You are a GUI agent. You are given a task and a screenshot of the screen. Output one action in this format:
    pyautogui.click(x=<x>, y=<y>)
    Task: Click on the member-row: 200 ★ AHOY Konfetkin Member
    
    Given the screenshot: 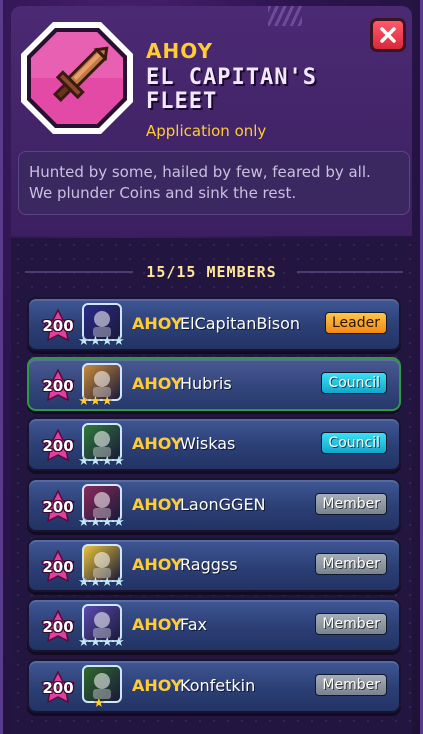 What is the action you would take?
    pyautogui.click(x=214, y=686)
    